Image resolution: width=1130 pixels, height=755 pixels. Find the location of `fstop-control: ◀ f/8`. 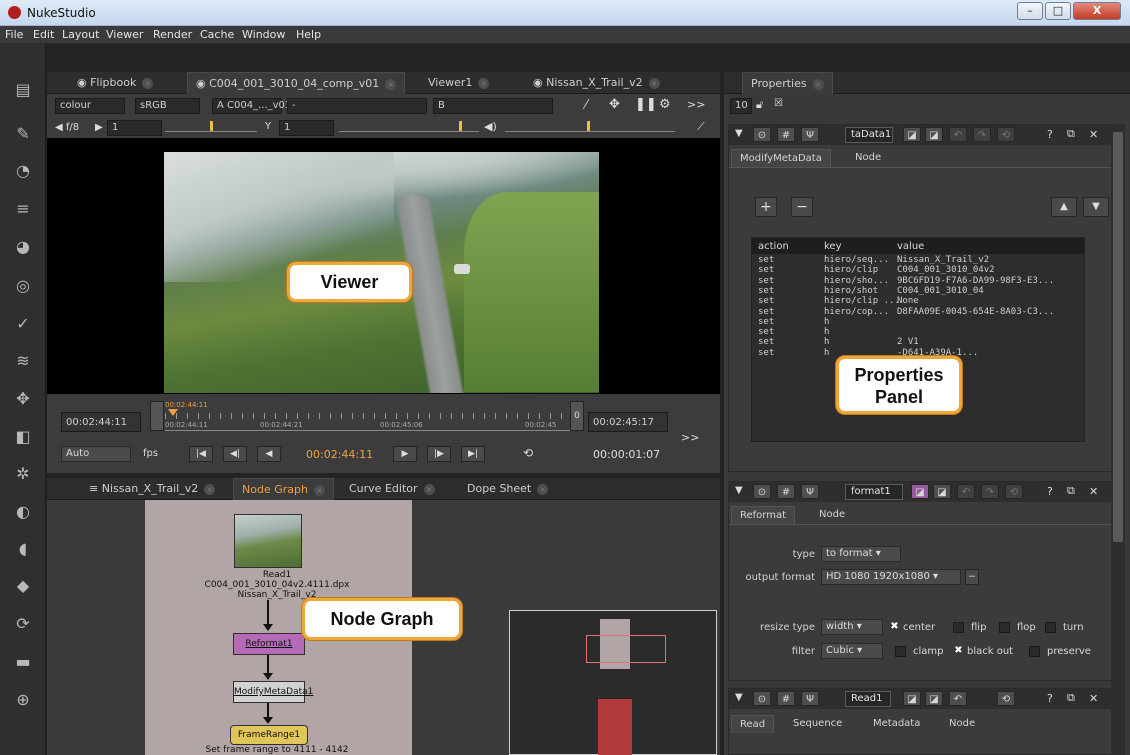

fstop-control: ◀ f/8 is located at coordinates (67, 127).